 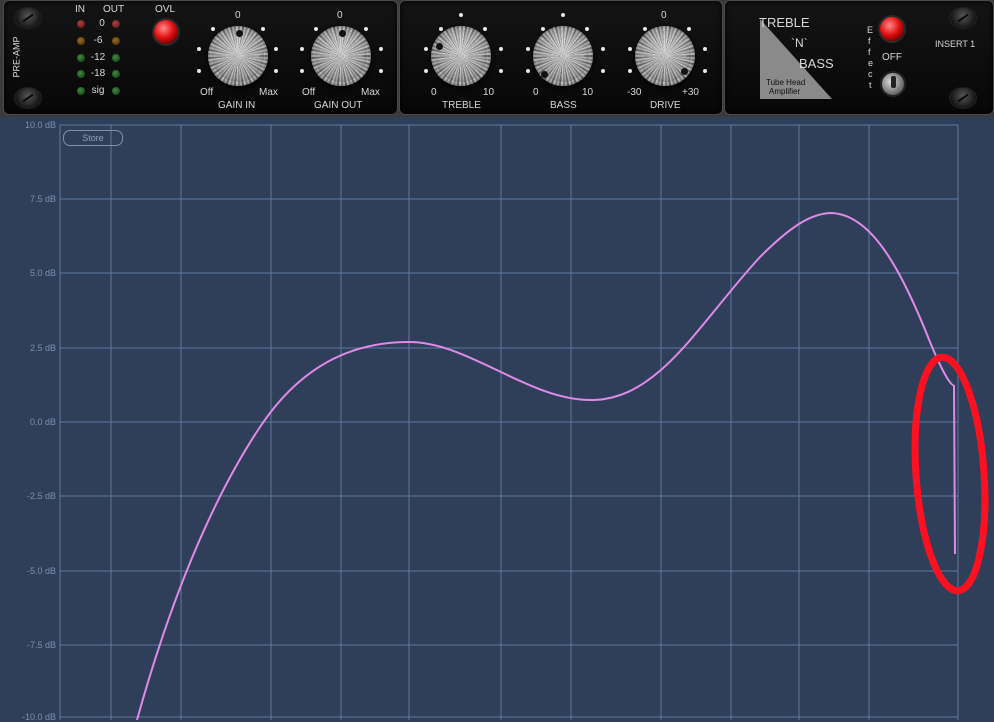 What do you see at coordinates (207, 92) in the screenshot?
I see `gain-in-min: Off` at bounding box center [207, 92].